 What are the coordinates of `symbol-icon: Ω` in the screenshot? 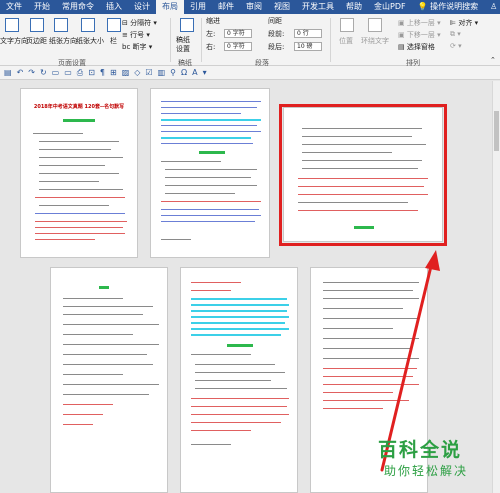 It's located at (184, 72).